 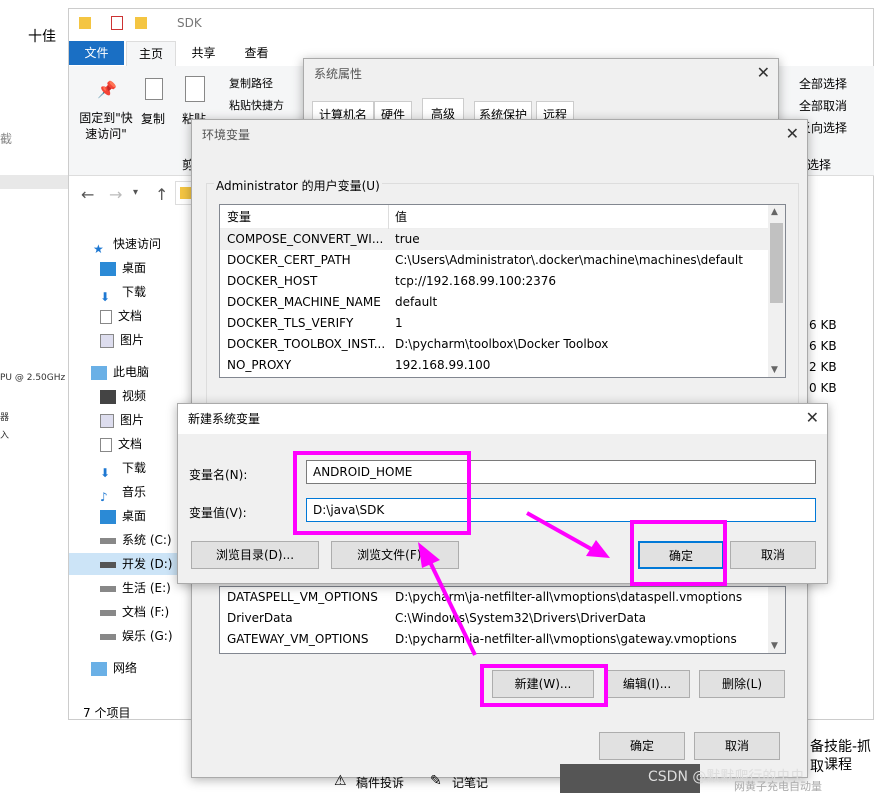 What do you see at coordinates (340, 781) in the screenshot?
I see `report-icon: ⚠` at bounding box center [340, 781].